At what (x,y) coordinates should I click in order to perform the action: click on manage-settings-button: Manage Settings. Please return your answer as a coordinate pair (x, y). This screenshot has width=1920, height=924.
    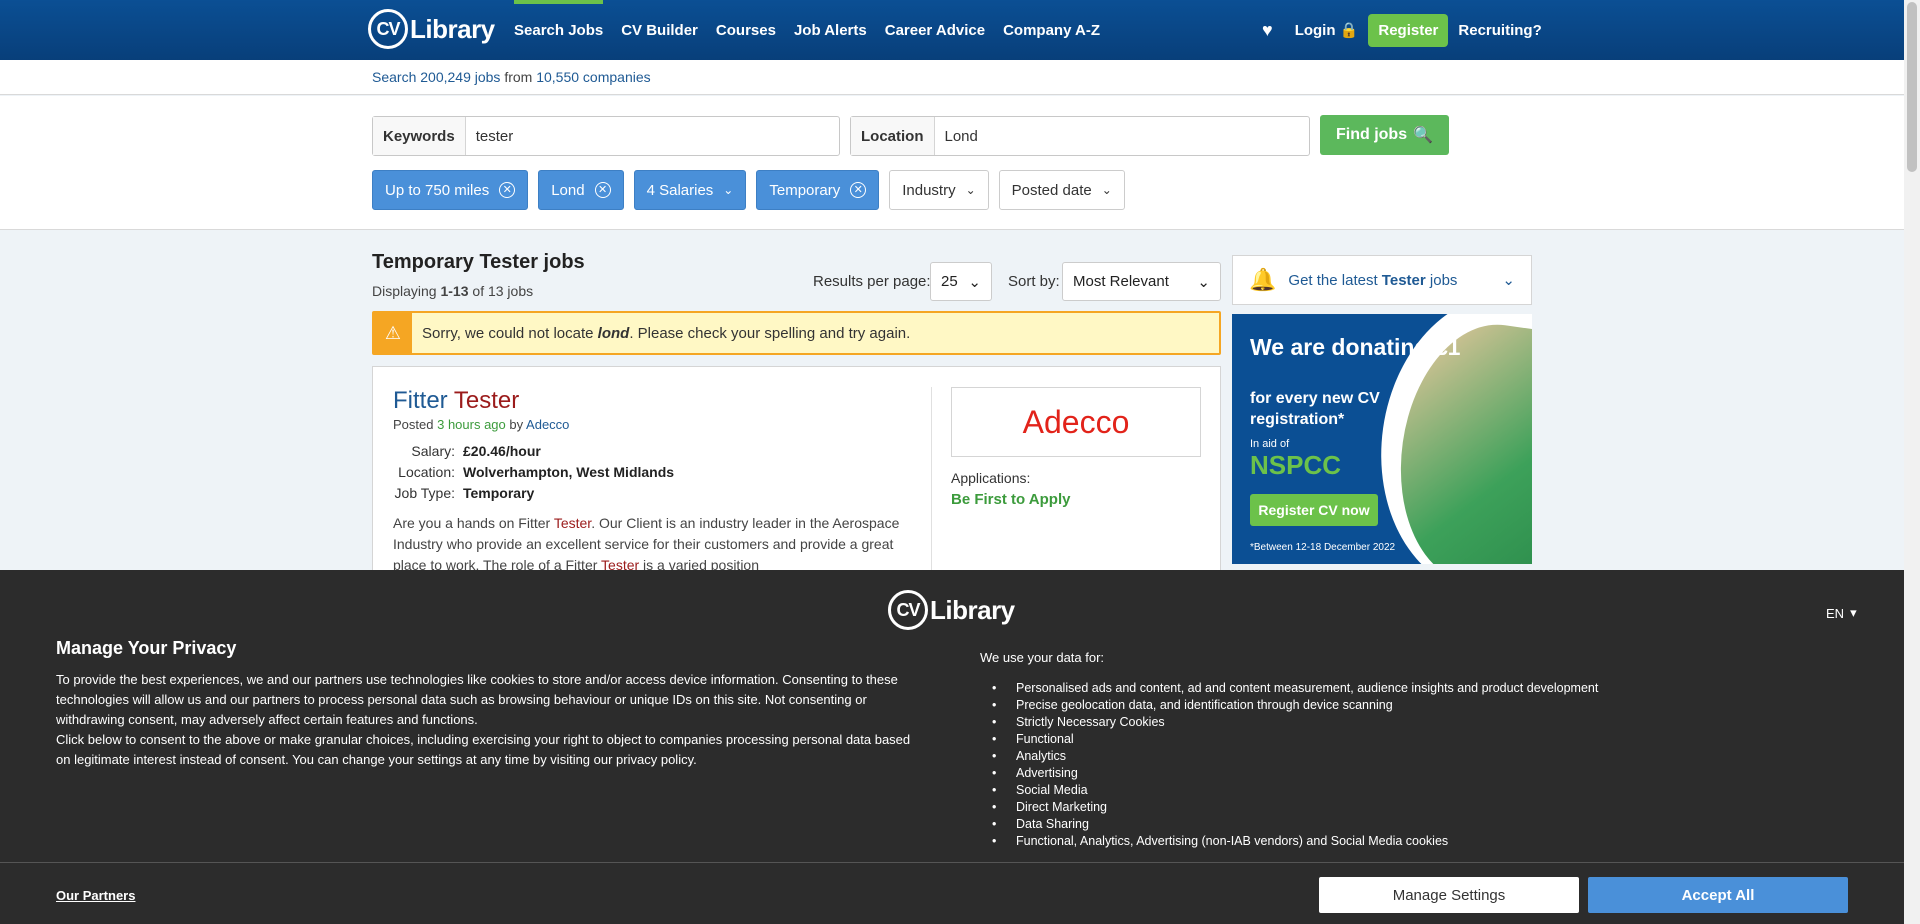
    Looking at the image, I should click on (1449, 895).